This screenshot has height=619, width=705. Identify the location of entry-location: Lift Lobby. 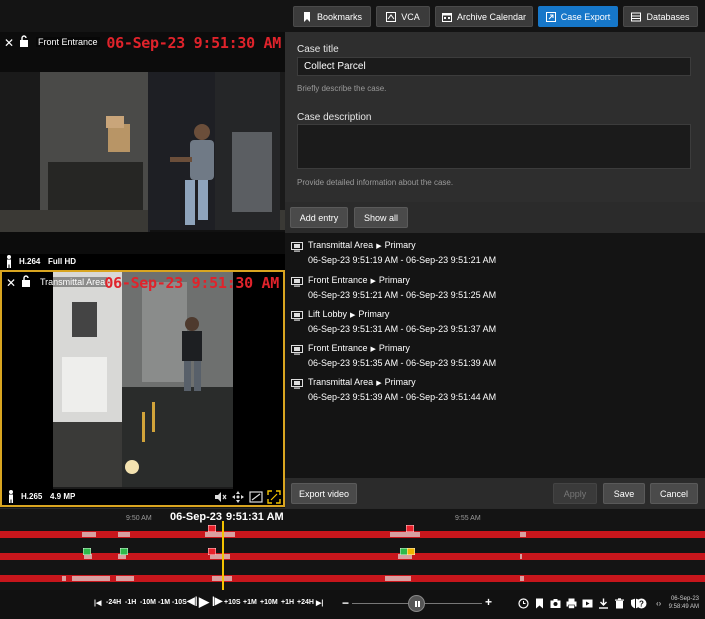
(328, 314).